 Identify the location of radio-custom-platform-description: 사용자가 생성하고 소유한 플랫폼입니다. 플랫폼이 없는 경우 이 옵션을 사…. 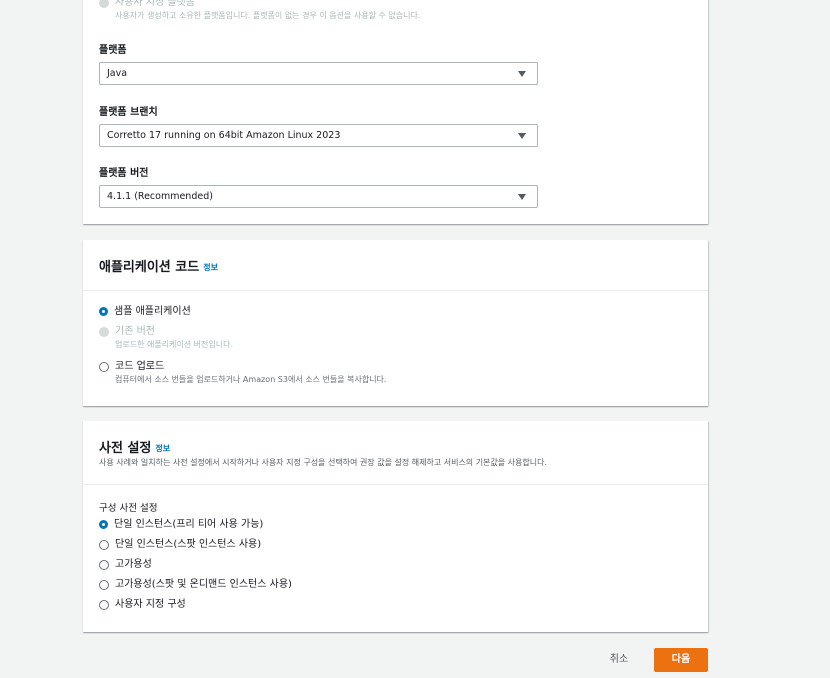
(268, 15).